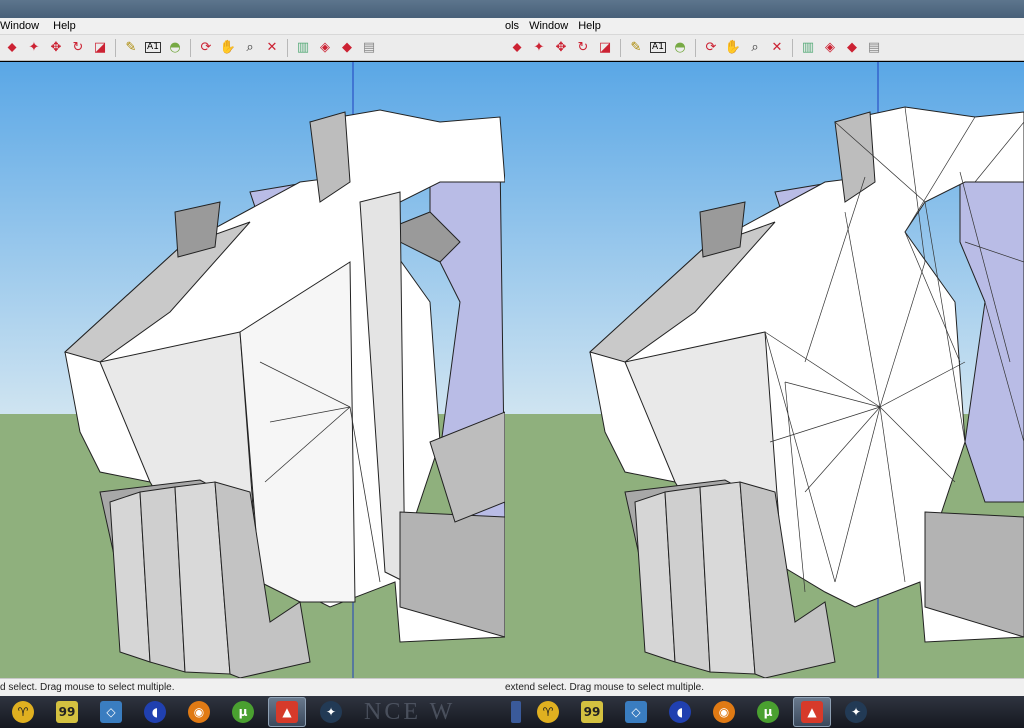 This screenshot has height=728, width=1024. Describe the element at coordinates (252, 687) in the screenshot. I see `status-bar: d select. Drag mouse to select multiple.` at that location.